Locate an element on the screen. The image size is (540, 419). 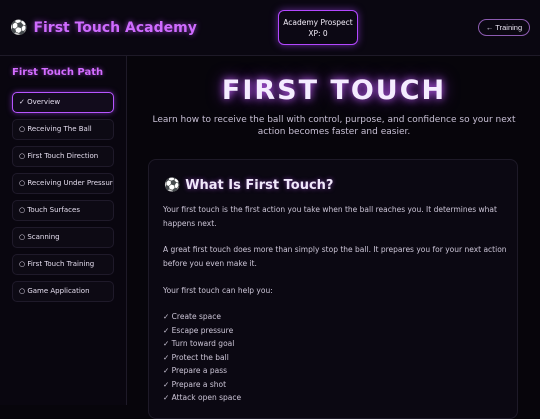
list-item: ✓ Escape pressure is located at coordinates (198, 330).